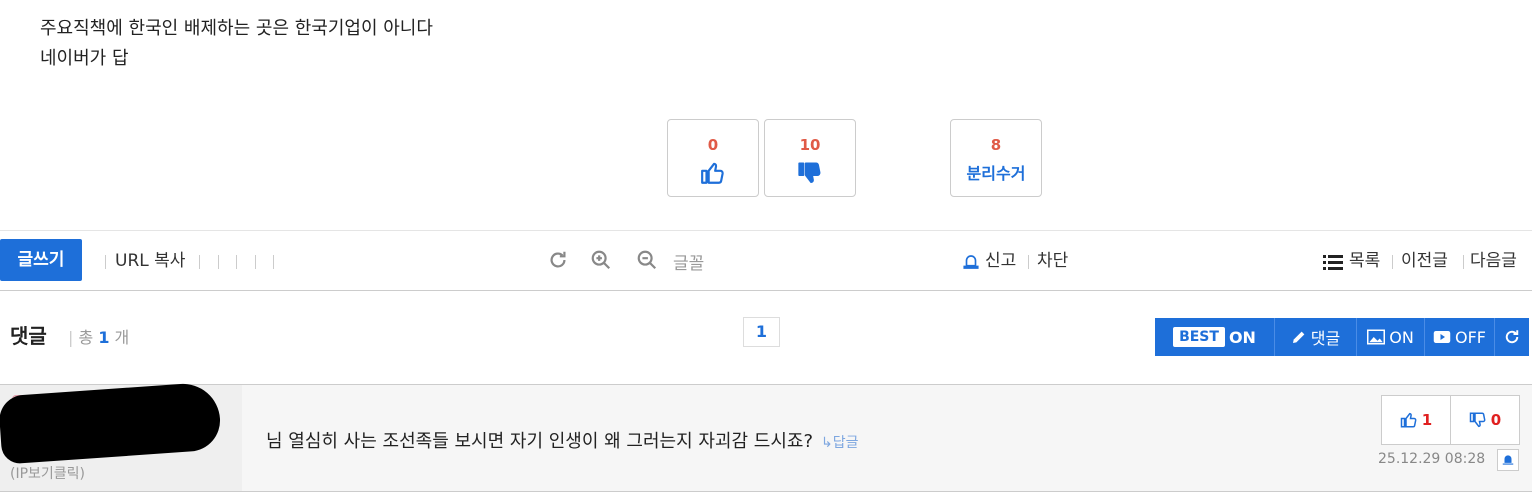 The height and width of the screenshot is (496, 1532). I want to click on post-toolbar: 글쓰기 URL 복사 글꼴 신고 차단 목록 이전글 다음글, so click(766, 260).